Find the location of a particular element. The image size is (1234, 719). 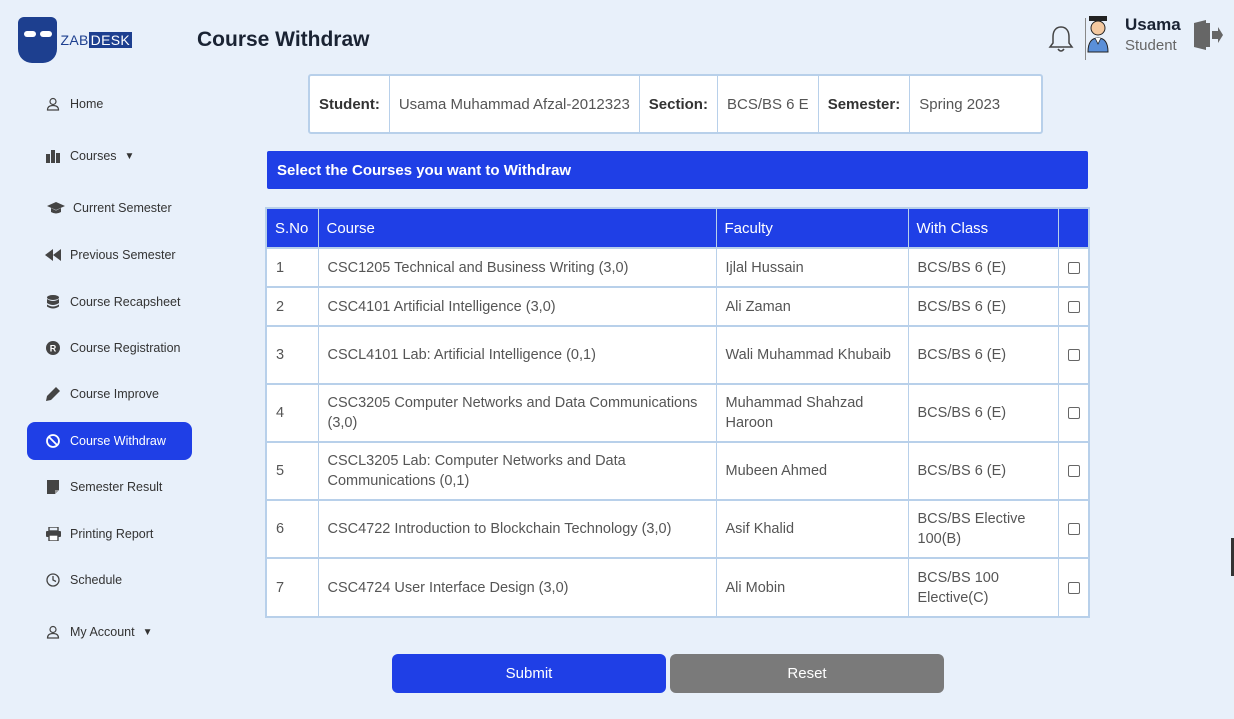

cell-faculty: Wali Muhammad Khubaib is located at coordinates (812, 354).